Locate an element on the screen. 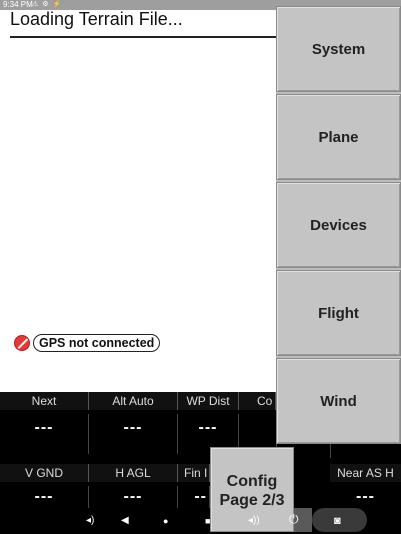  menu-label-devices: Devices is located at coordinates (338, 225).